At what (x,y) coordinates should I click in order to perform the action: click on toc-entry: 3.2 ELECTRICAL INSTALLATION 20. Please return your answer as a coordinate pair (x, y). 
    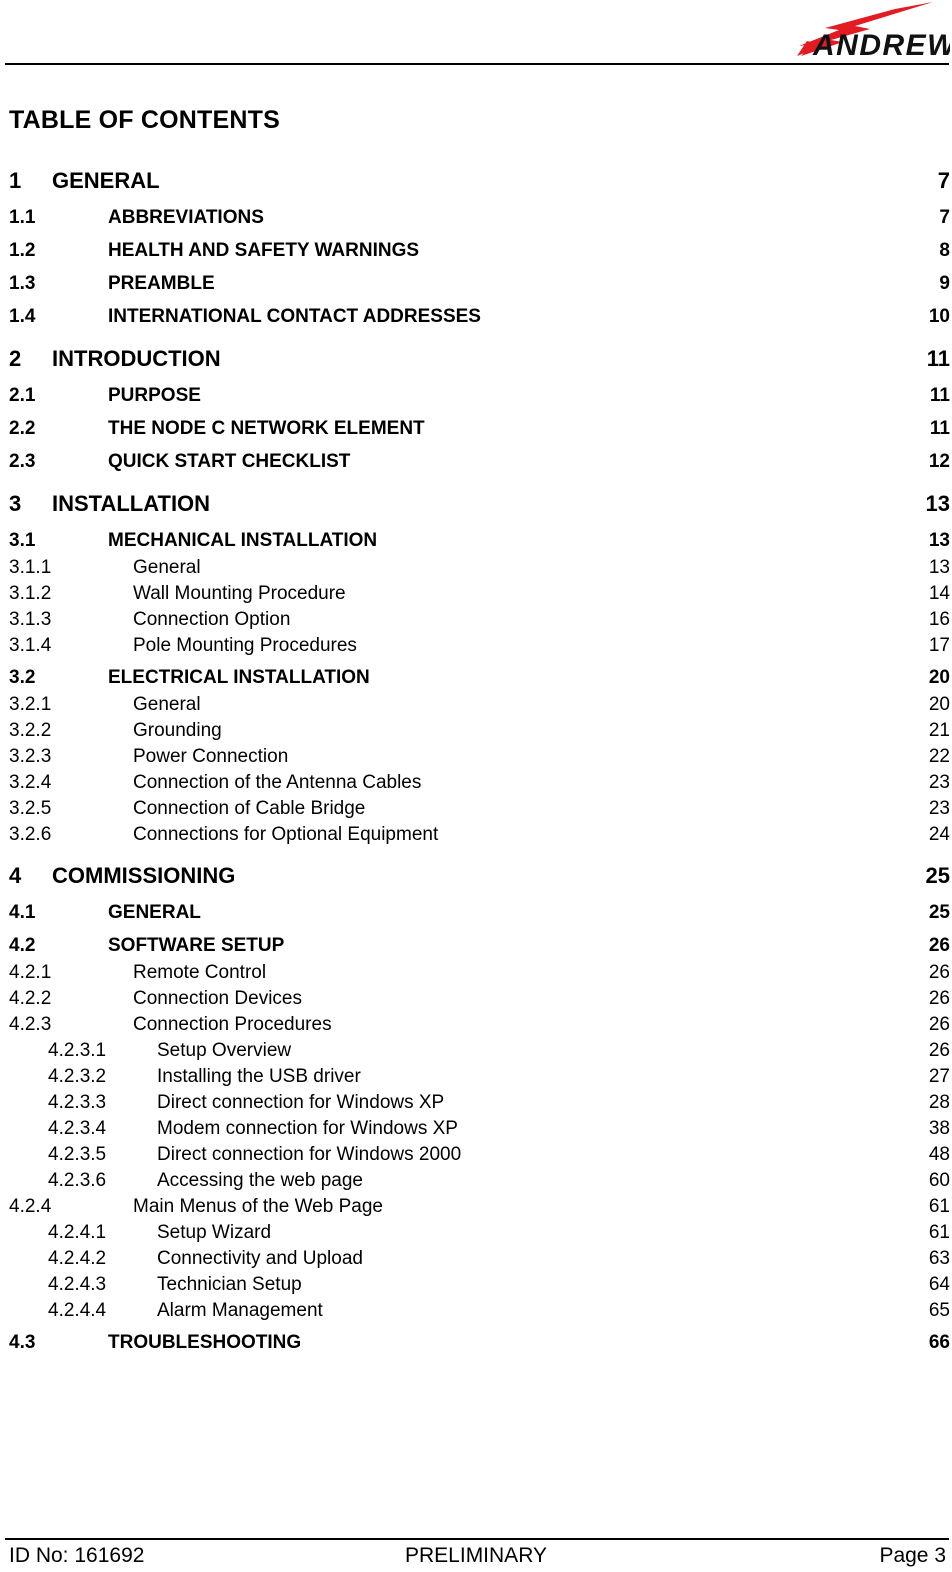
    Looking at the image, I should click on (476, 680).